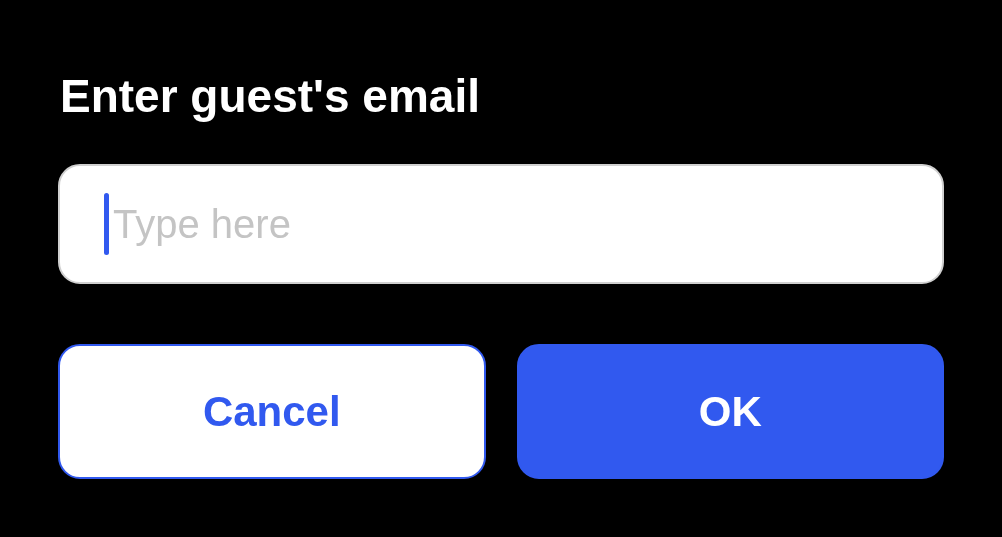 The height and width of the screenshot is (537, 1002). What do you see at coordinates (270, 96) in the screenshot?
I see `dialog-title: Enter guest's email` at bounding box center [270, 96].